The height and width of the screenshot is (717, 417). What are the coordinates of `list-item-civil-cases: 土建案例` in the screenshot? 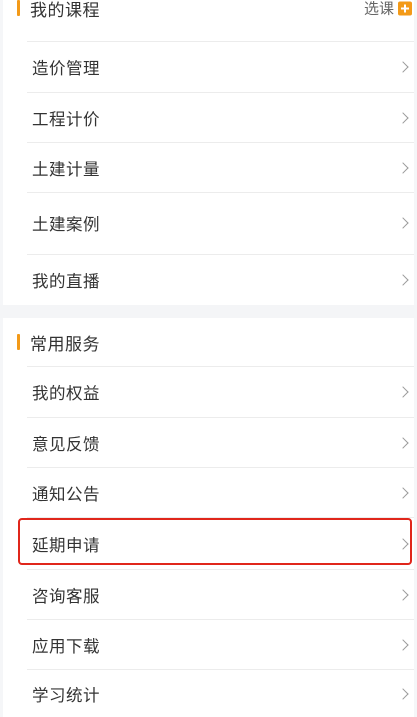 It's located at (220, 222).